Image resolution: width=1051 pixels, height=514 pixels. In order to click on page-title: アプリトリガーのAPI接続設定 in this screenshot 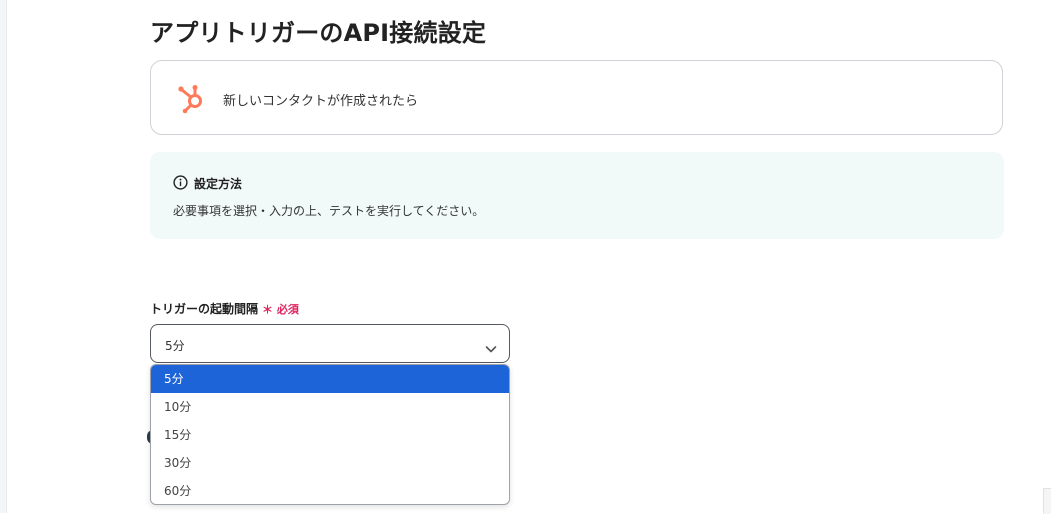, I will do `click(318, 33)`.